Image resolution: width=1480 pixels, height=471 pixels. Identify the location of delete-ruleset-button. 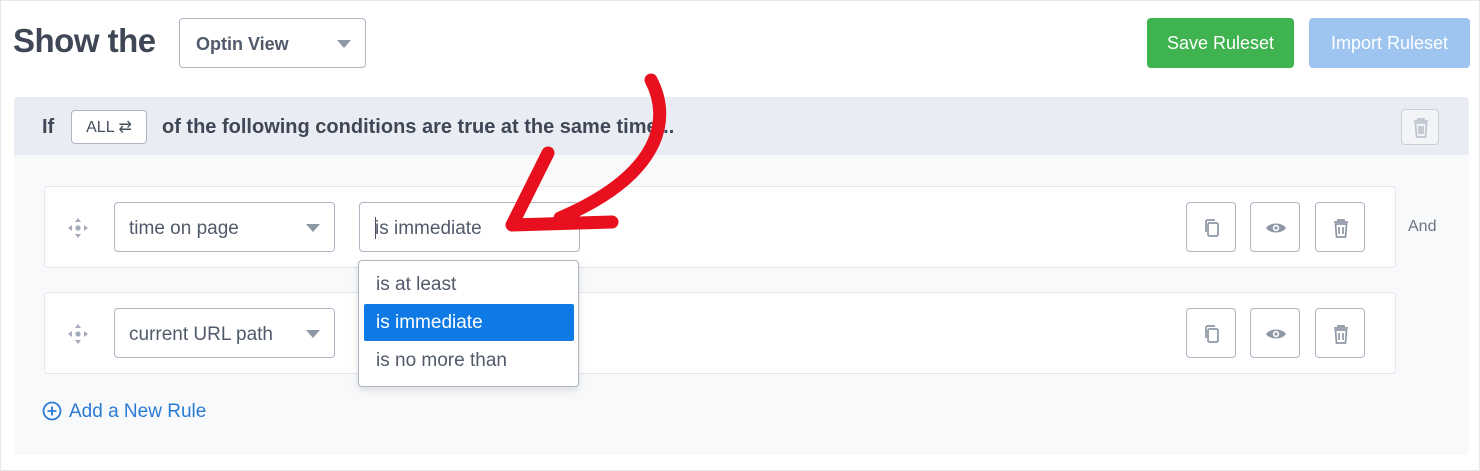
(1420, 127).